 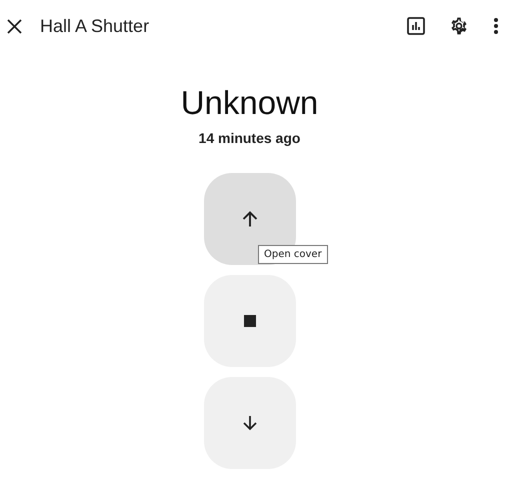 What do you see at coordinates (14, 26) in the screenshot?
I see `close-icon` at bounding box center [14, 26].